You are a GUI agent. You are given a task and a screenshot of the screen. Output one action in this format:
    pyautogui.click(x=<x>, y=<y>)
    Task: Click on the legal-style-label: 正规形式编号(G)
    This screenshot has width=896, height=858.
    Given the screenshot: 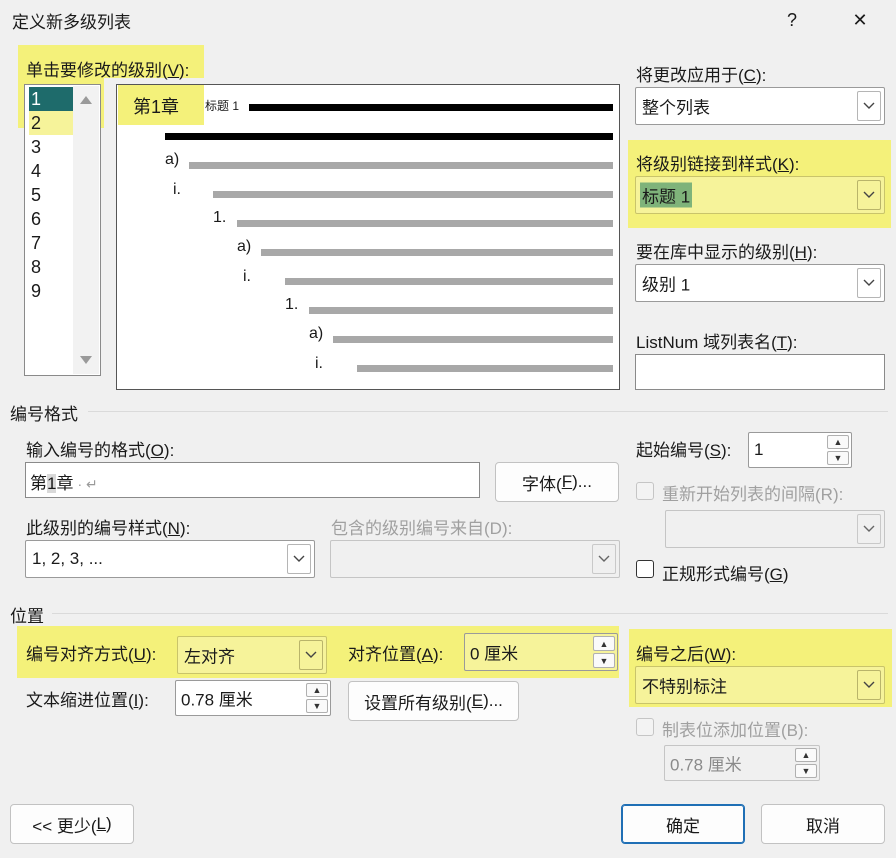 What is the action you would take?
    pyautogui.click(x=725, y=574)
    